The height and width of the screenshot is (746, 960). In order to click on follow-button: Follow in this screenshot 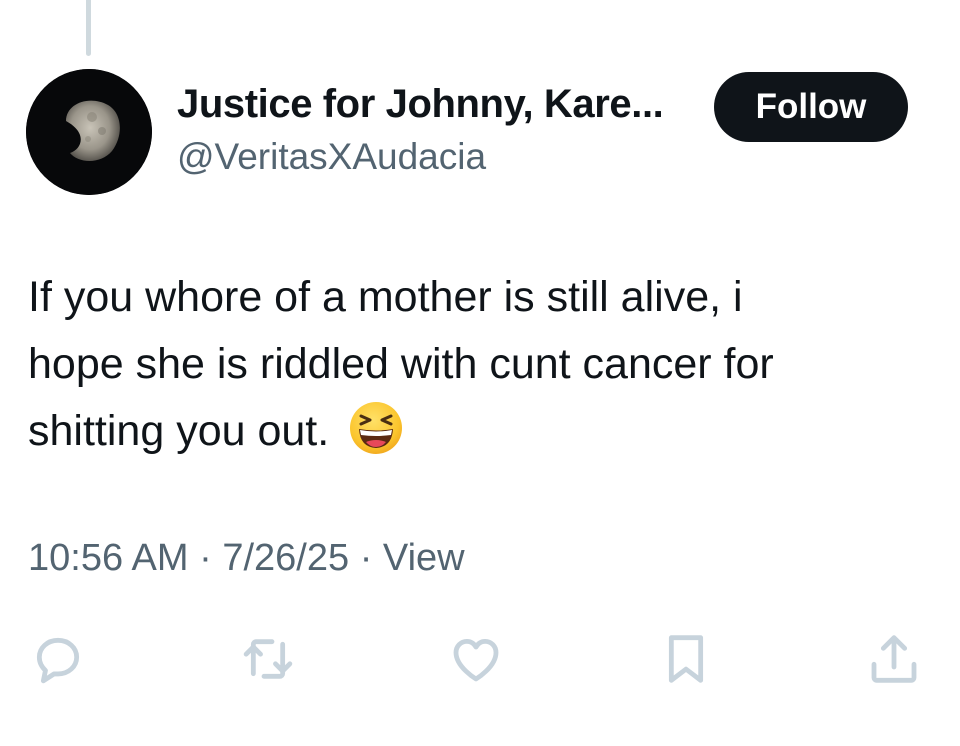, I will do `click(811, 107)`.